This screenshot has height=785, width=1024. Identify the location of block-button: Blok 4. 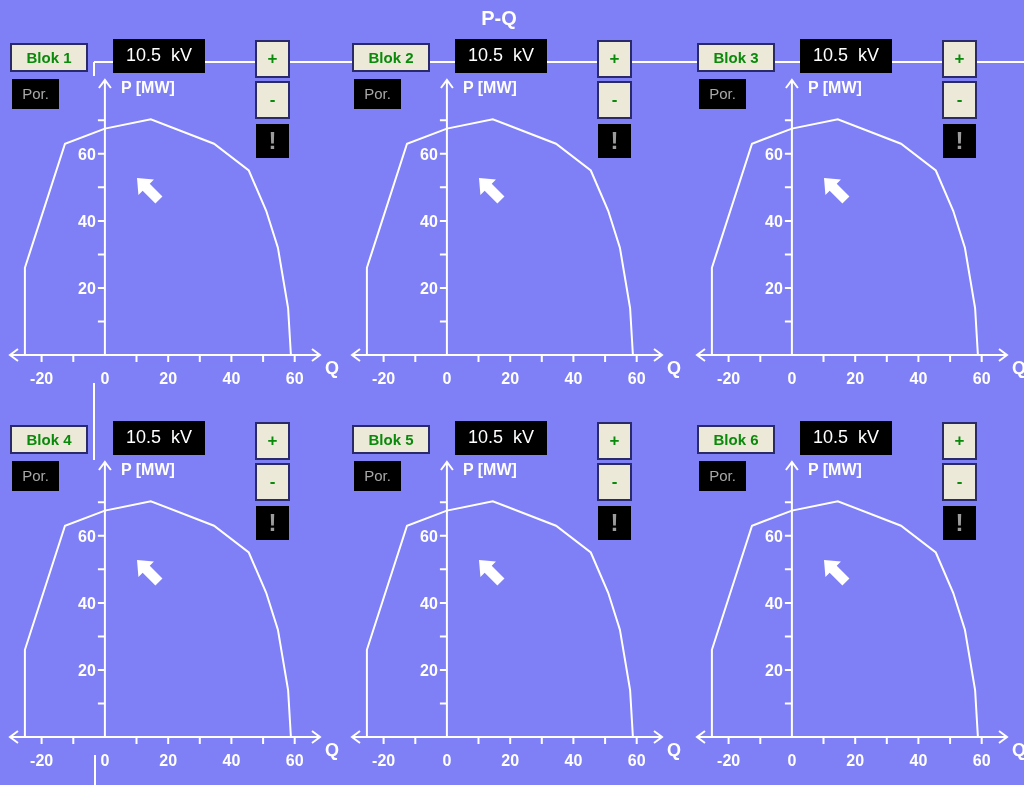
(49, 439).